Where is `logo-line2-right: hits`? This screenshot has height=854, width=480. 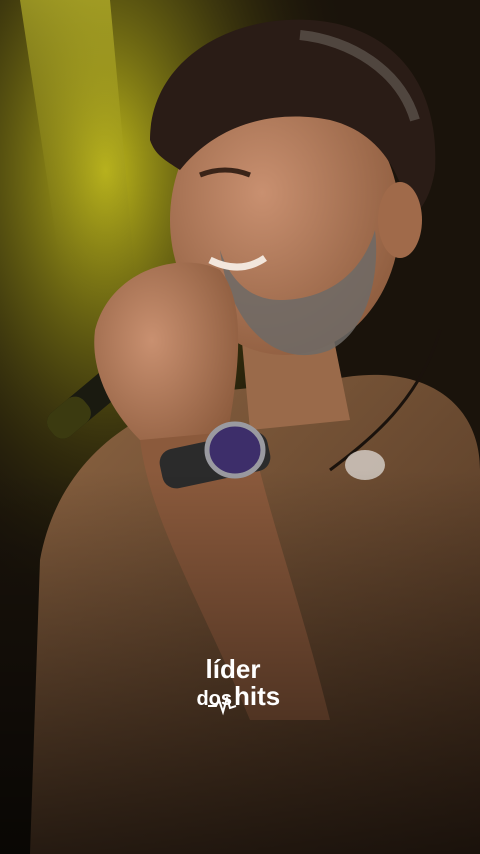
logo-line2-right: hits is located at coordinates (257, 696).